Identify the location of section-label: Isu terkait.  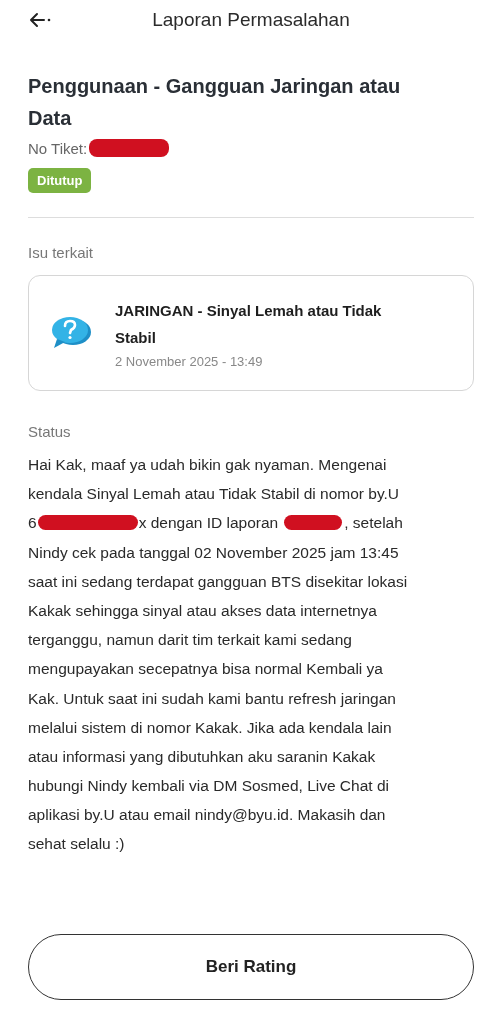
(61, 252).